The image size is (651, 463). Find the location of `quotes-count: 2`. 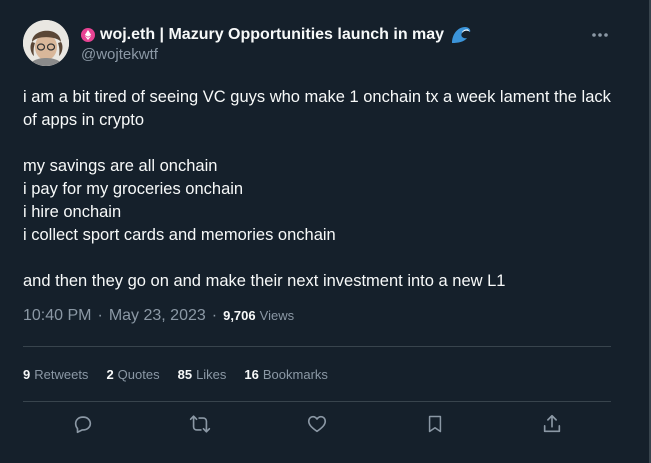

quotes-count: 2 is located at coordinates (110, 374).